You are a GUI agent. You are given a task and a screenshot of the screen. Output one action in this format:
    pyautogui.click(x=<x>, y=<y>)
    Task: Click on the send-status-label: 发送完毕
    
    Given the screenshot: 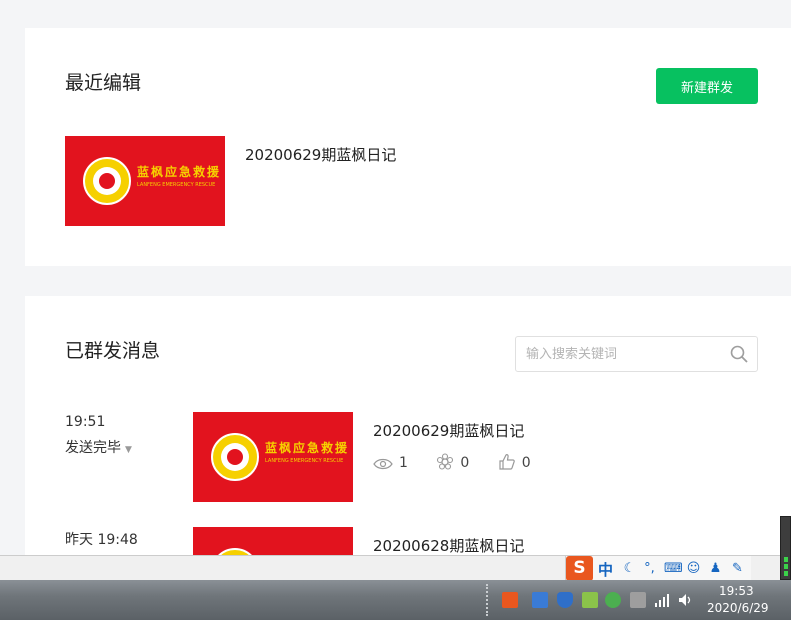 What is the action you would take?
    pyautogui.click(x=93, y=448)
    